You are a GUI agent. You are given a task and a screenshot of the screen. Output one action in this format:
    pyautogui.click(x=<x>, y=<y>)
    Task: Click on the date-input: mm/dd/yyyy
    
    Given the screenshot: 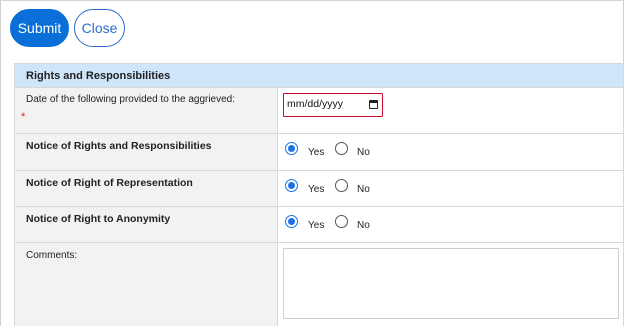 What is the action you would take?
    pyautogui.click(x=333, y=105)
    